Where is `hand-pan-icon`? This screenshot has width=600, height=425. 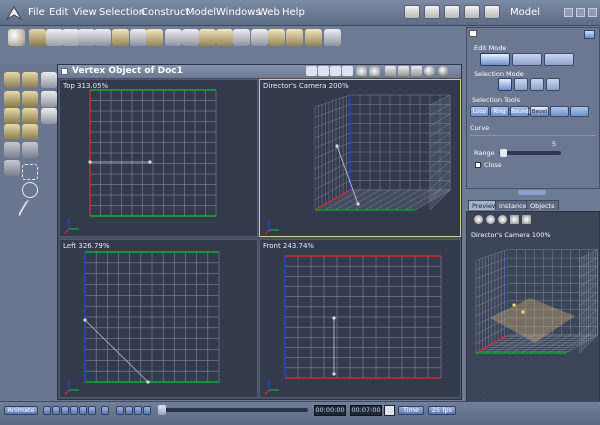 hand-pan-icon is located at coordinates (49, 99).